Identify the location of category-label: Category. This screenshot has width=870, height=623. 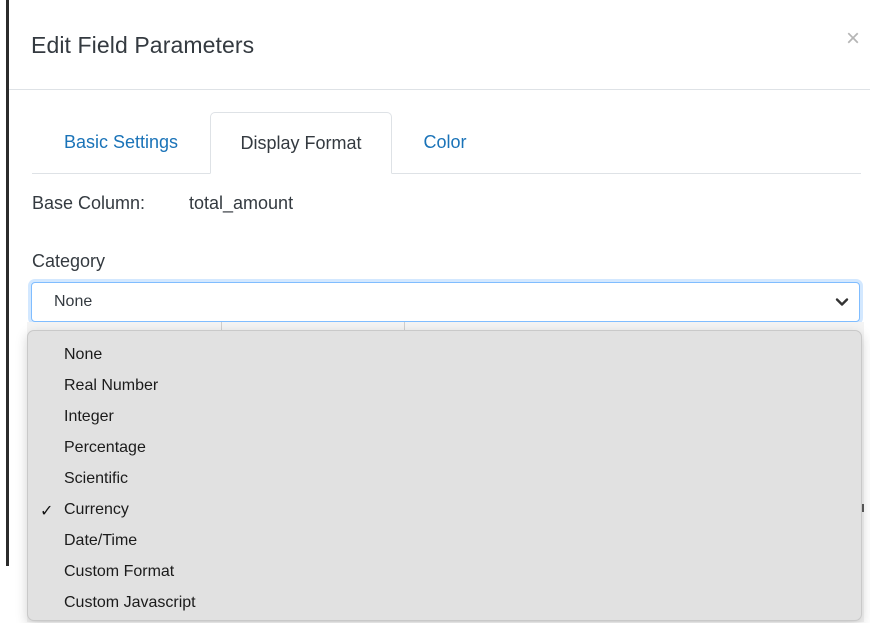
(69, 261).